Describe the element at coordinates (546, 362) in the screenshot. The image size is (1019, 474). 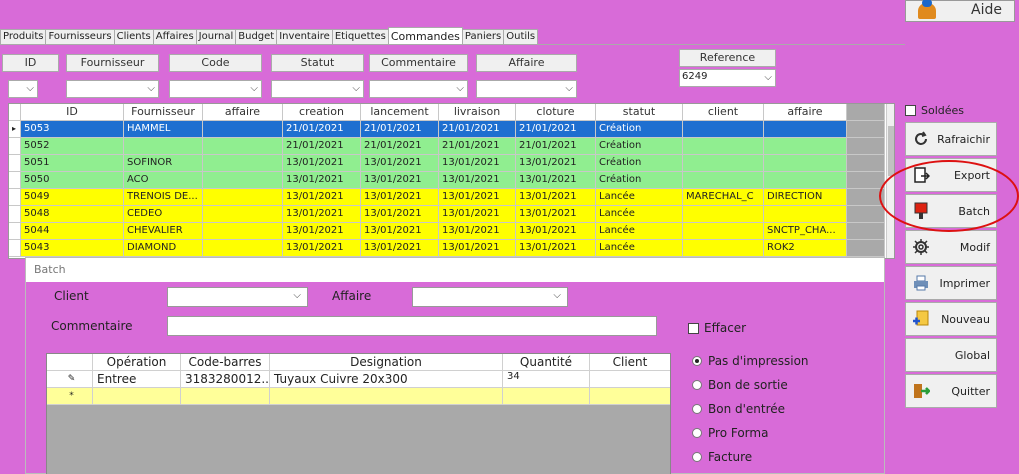
I see `operations-column-header: Quantité` at that location.